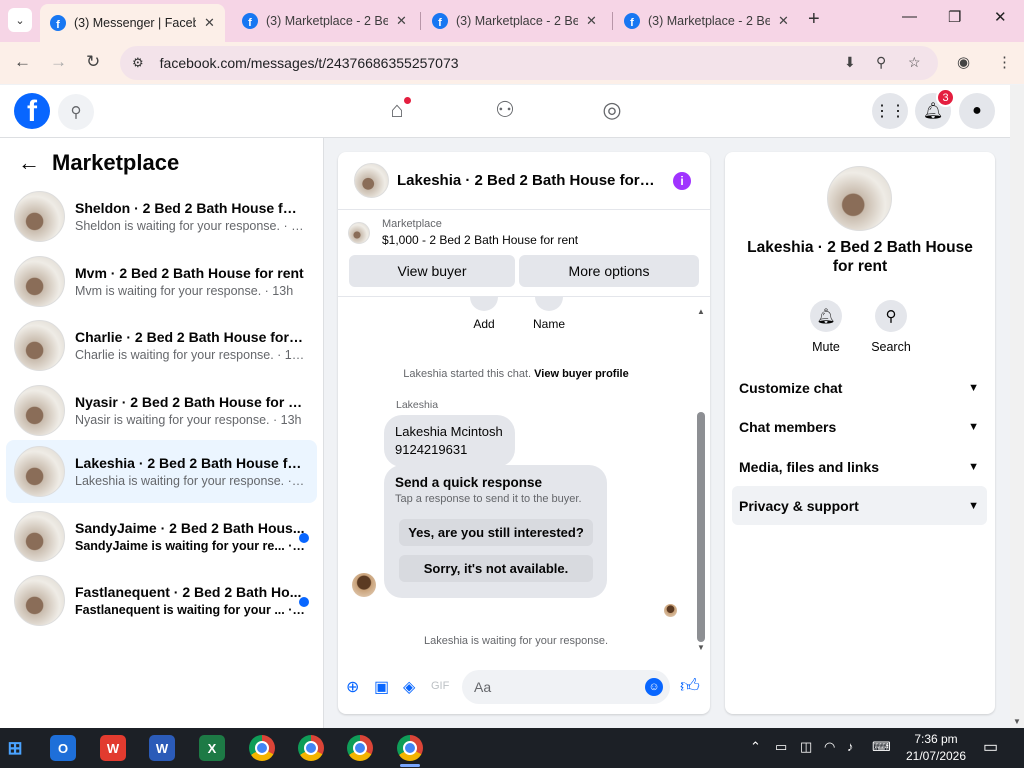  Describe the element at coordinates (410, 751) in the screenshot. I see `chrome-profile-4-icon` at that location.